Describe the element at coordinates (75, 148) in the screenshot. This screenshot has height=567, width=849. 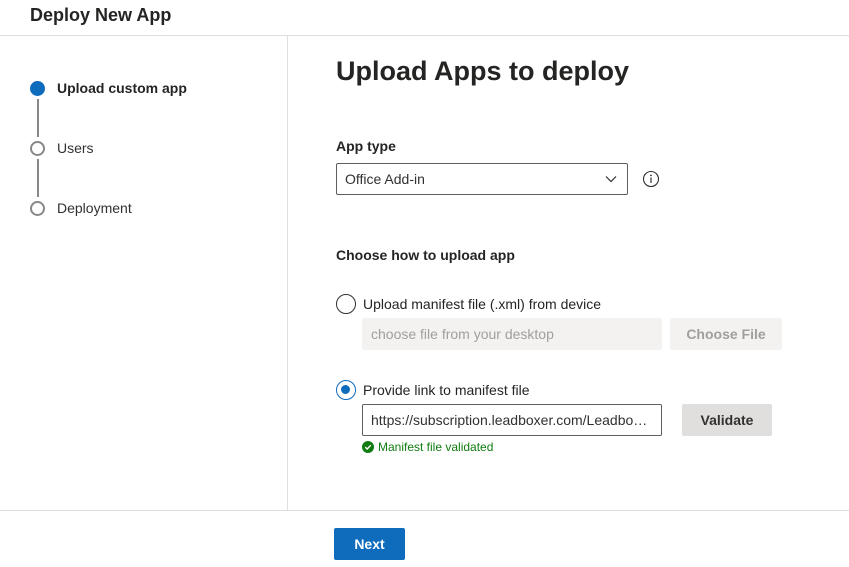
I see `step-label: Users` at that location.